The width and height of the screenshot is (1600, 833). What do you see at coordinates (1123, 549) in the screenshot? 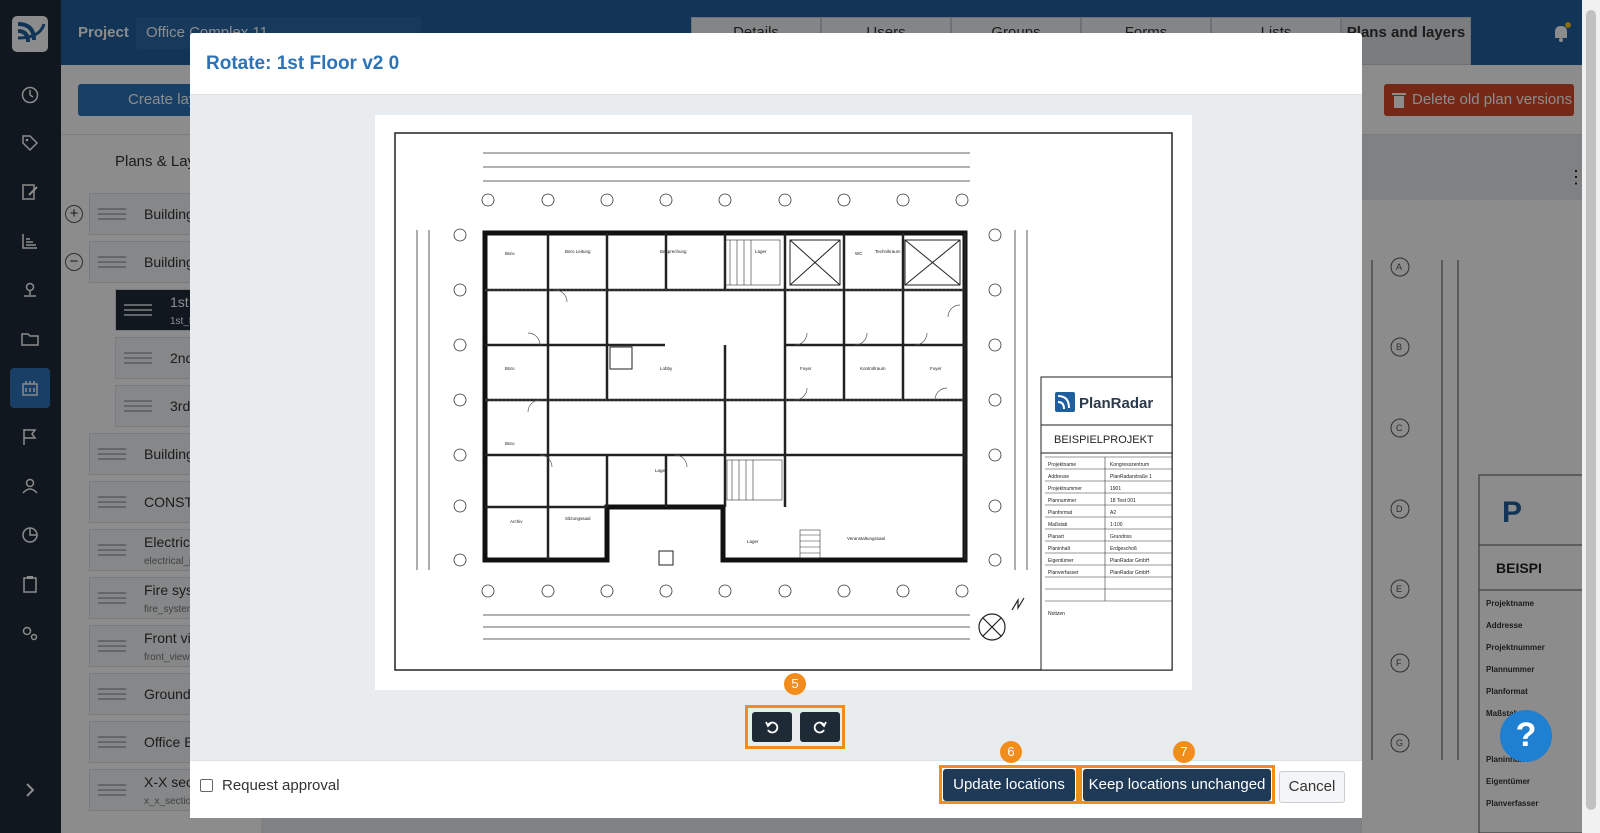
I see `svg-text: Erdgeschoß` at bounding box center [1123, 549].